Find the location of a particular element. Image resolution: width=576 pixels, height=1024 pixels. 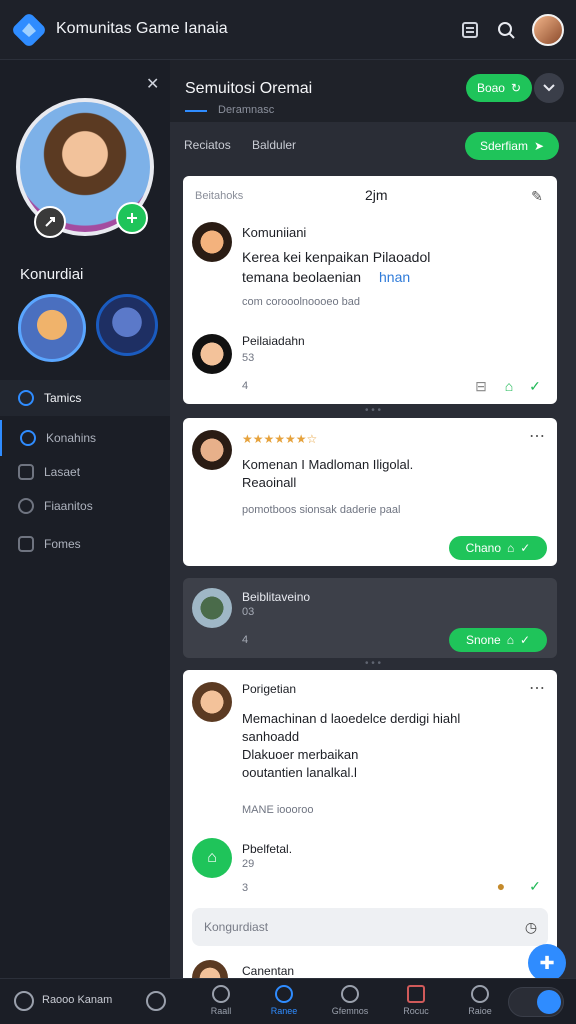

profile-name: Konurdiai is located at coordinates (52, 274).